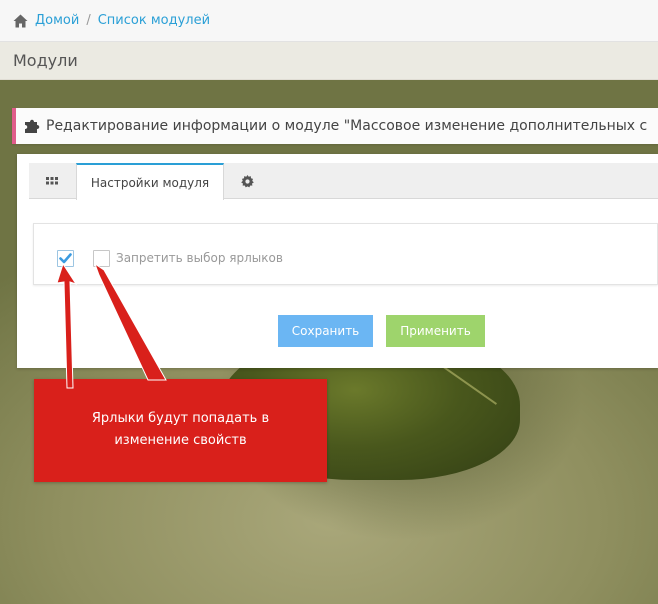 The height and width of the screenshot is (604, 658). I want to click on grid-icon, so click(52, 181).